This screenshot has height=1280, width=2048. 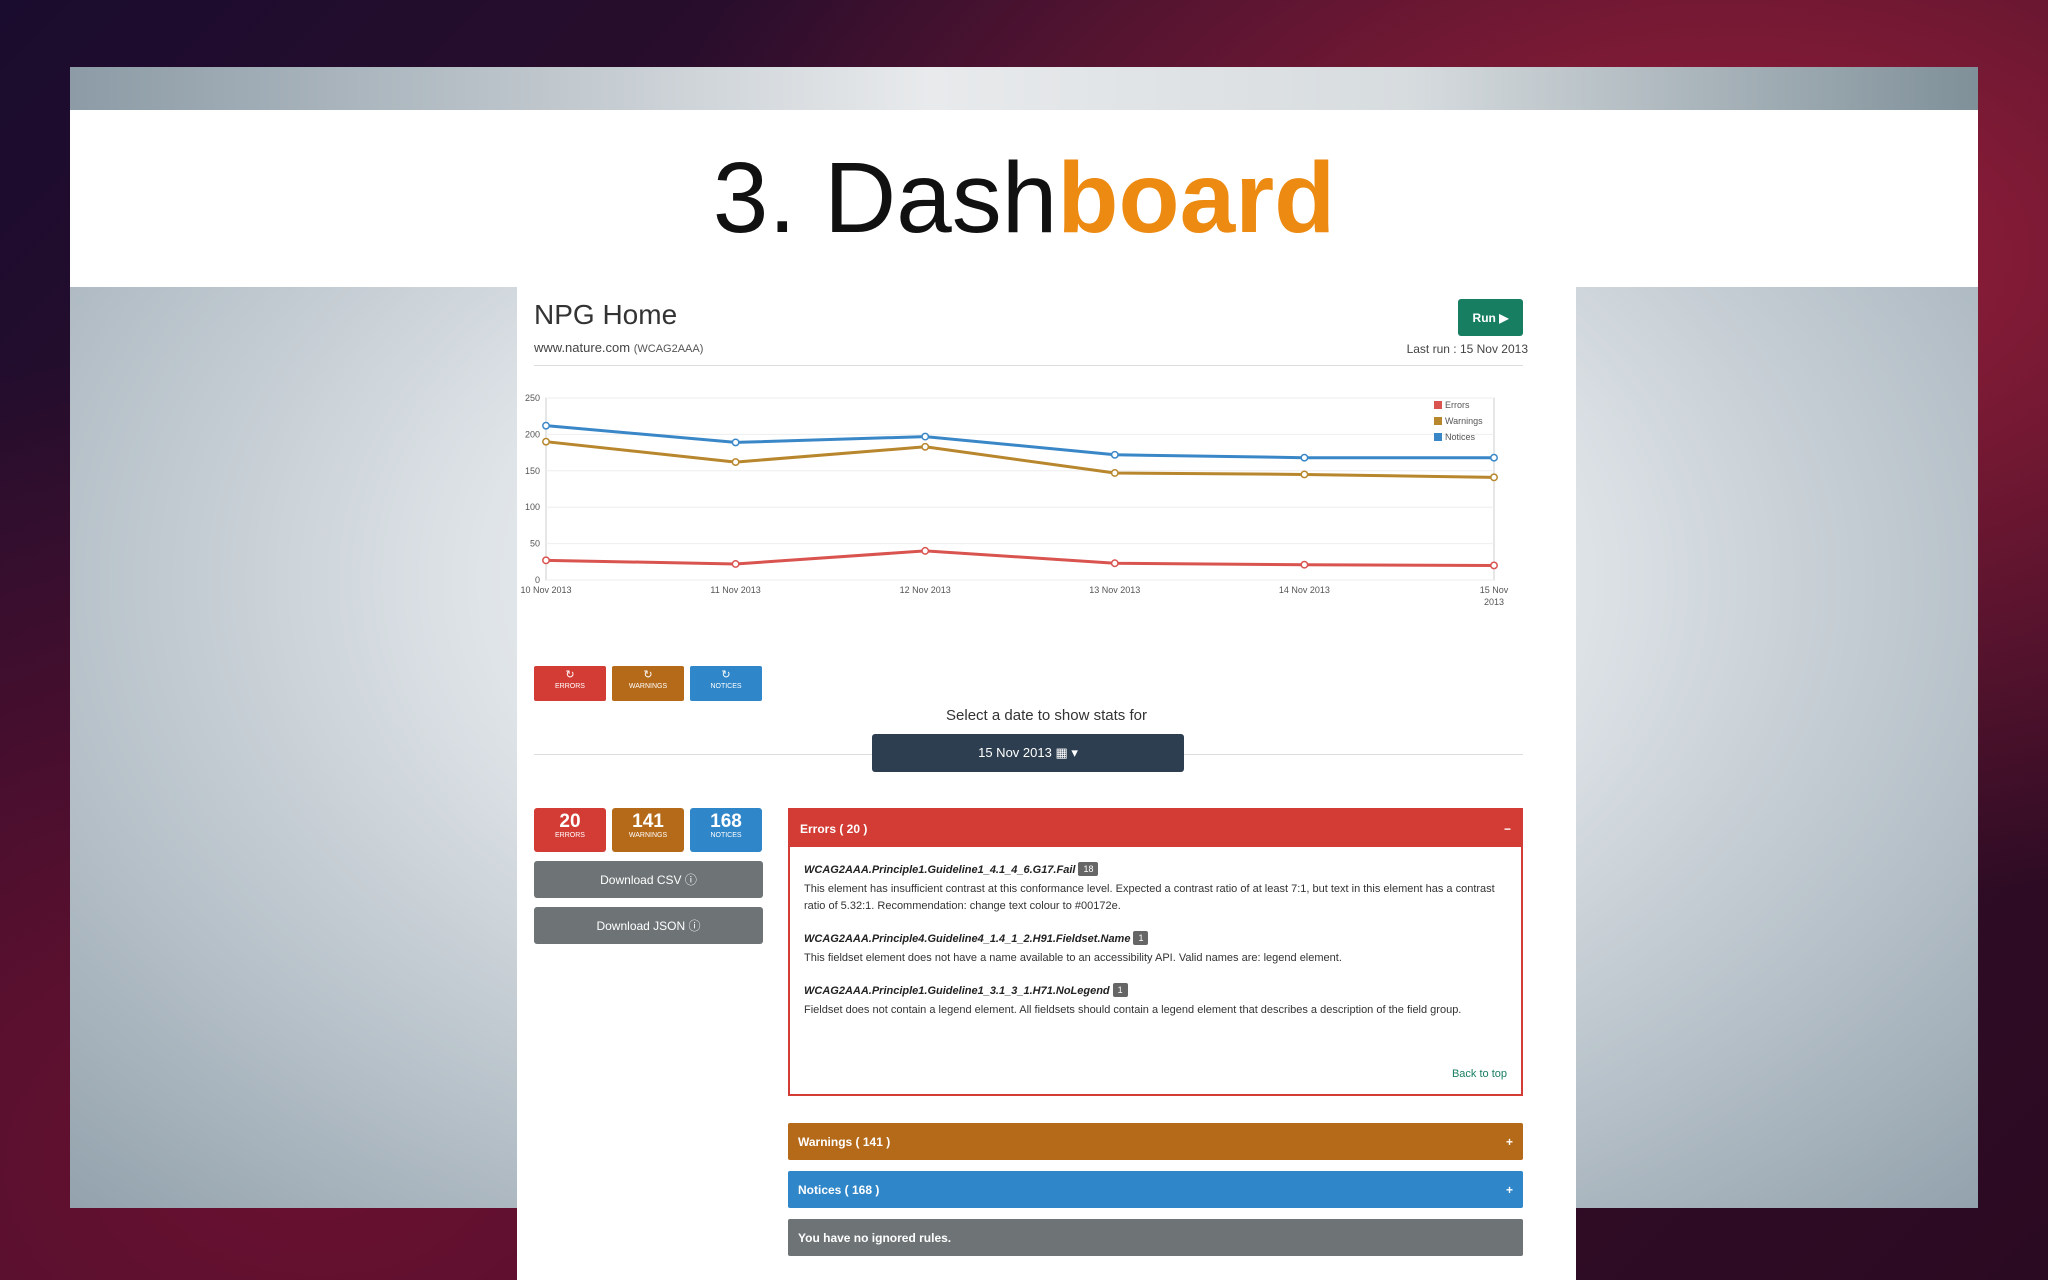 What do you see at coordinates (545, 590) in the screenshot?
I see `x-tick-label: 10 Nov 2013` at bounding box center [545, 590].